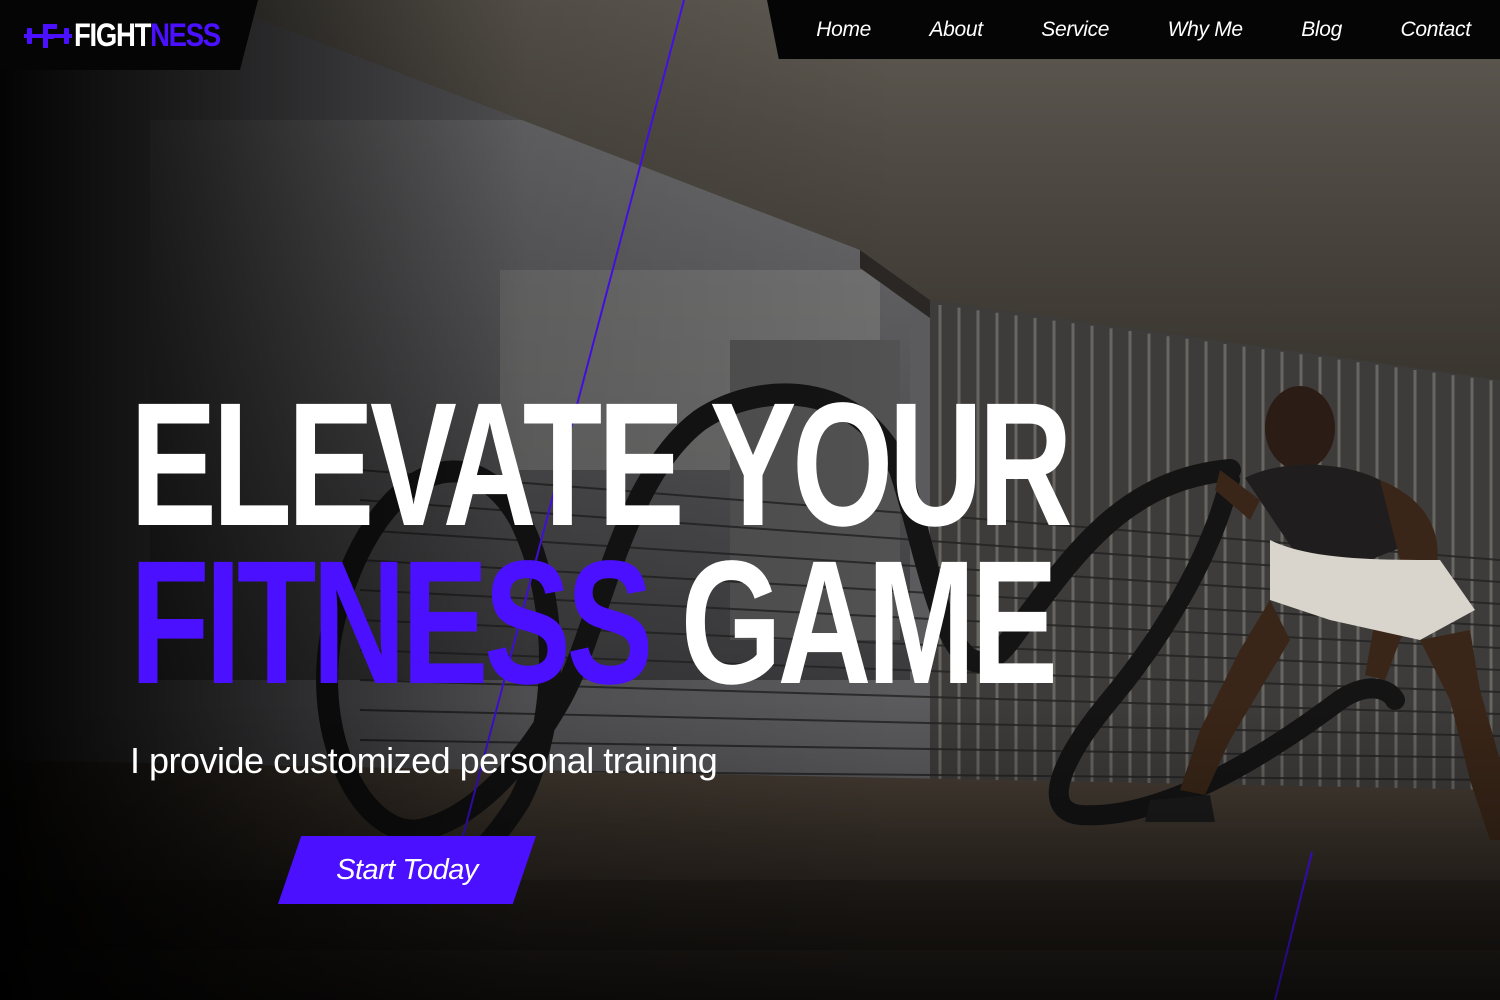 The width and height of the screenshot is (1500, 1000). Describe the element at coordinates (391, 623) in the screenshot. I see `headline-accent-word: FITNESS` at that location.